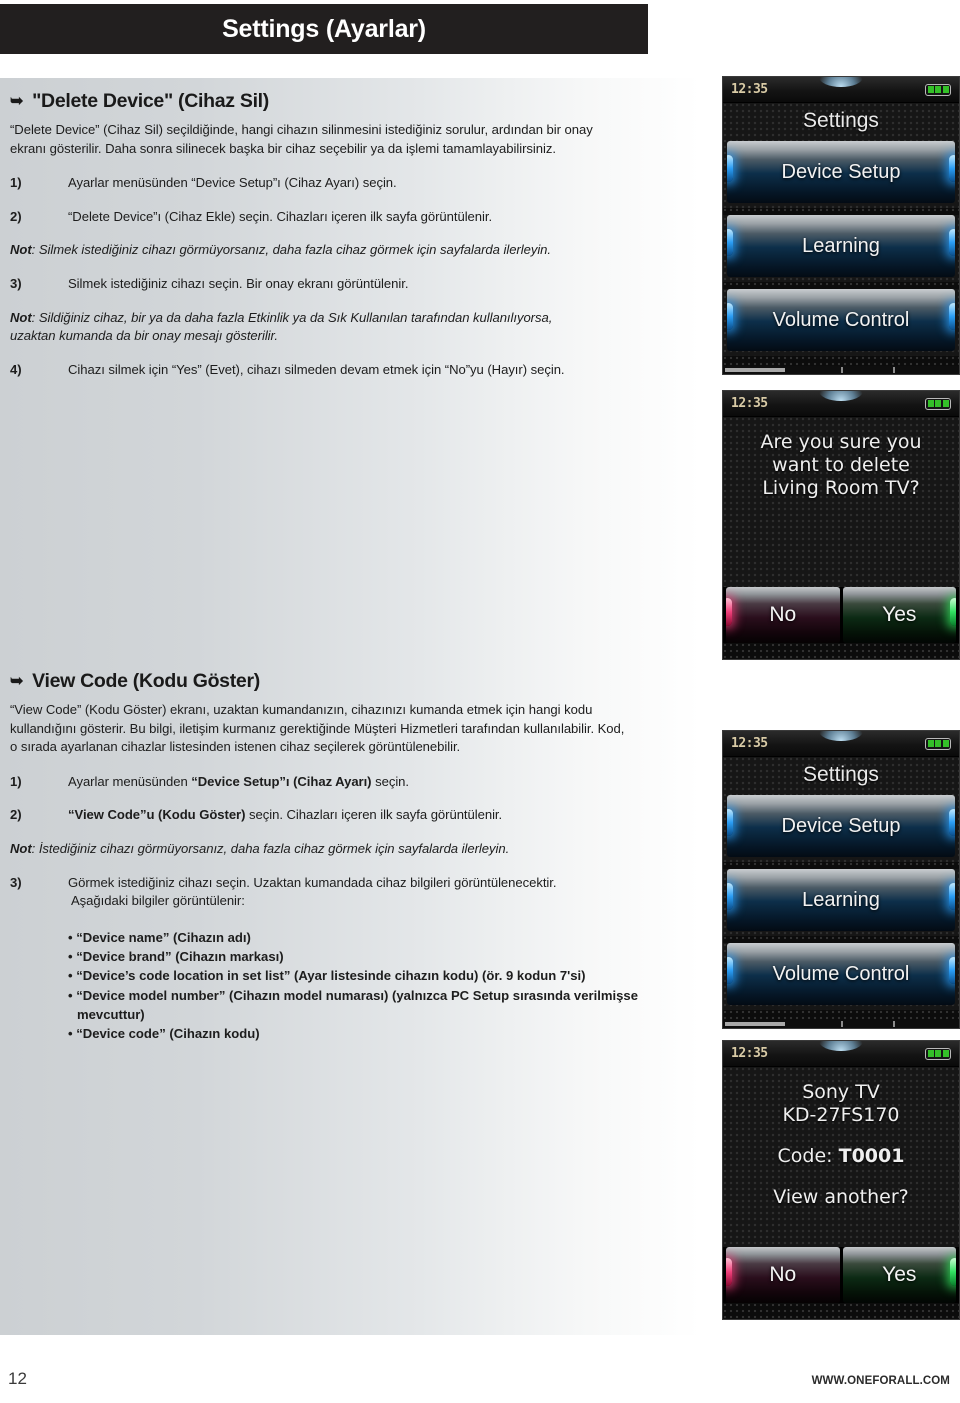 The width and height of the screenshot is (960, 1403). What do you see at coordinates (324, 29) in the screenshot?
I see `page-header-bar: Settings (Ayarlar)` at bounding box center [324, 29].